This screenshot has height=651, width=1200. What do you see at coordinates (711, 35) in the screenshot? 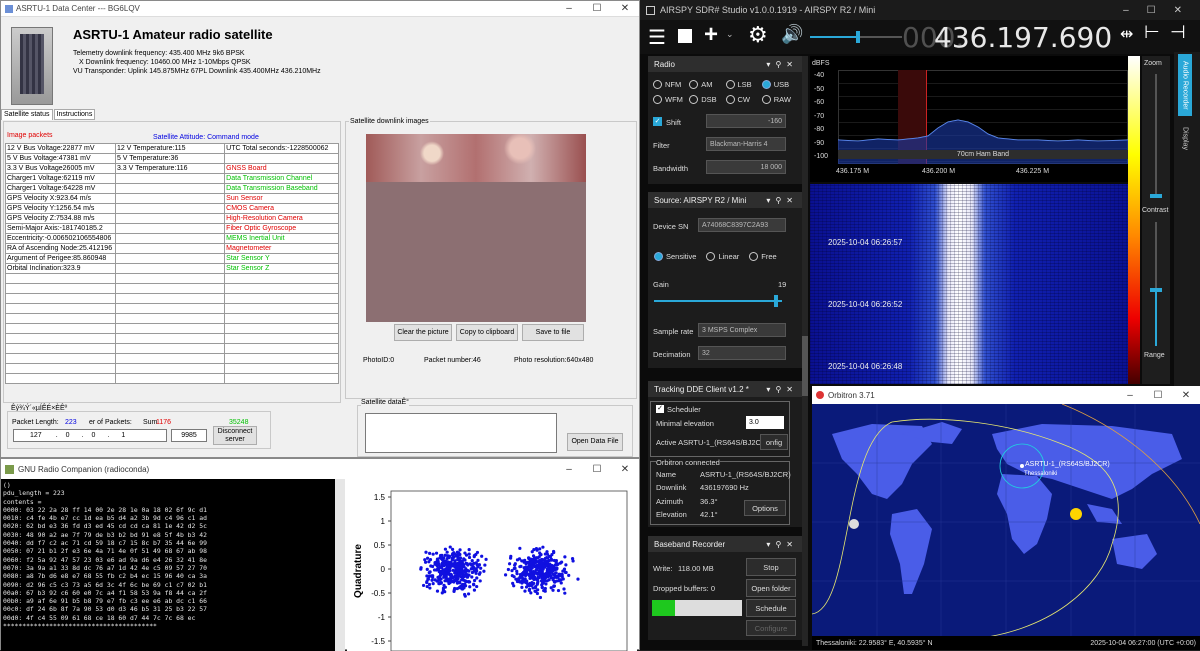
I see `add-icon: +` at bounding box center [711, 35].